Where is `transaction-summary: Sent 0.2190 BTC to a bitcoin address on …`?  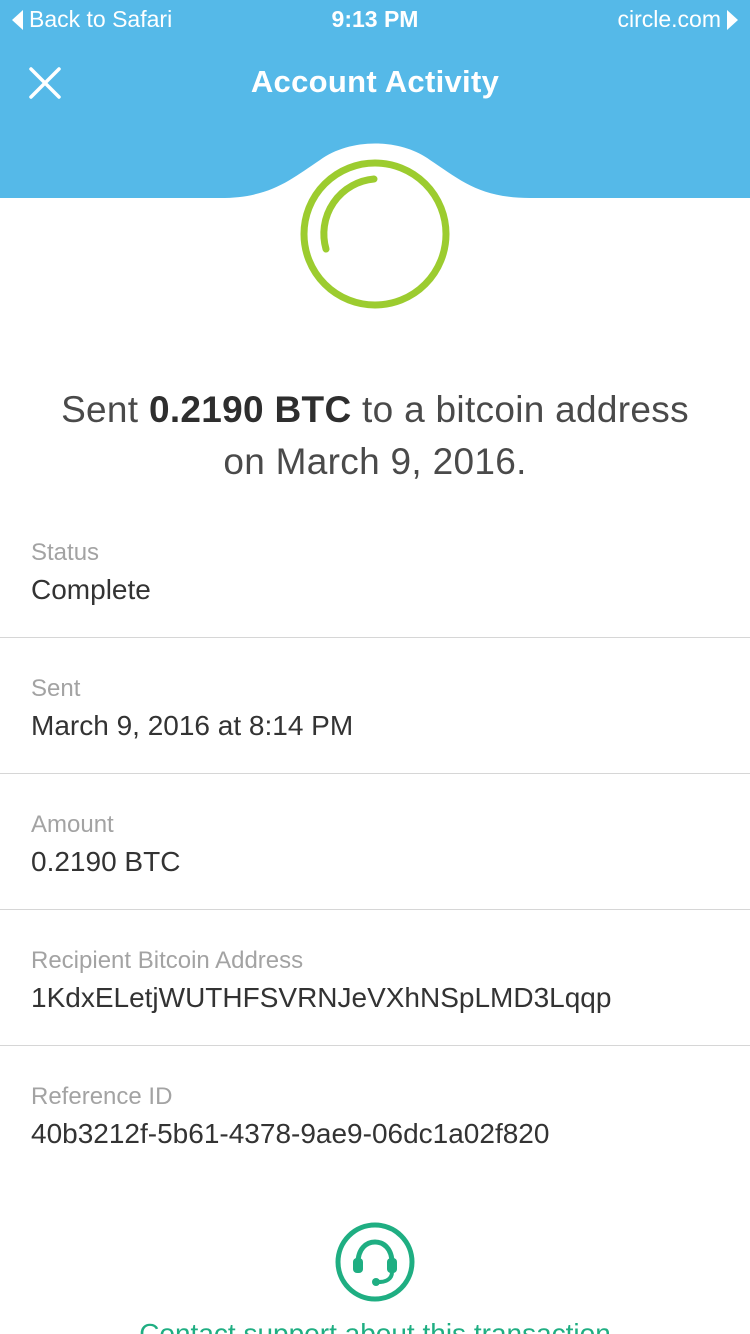 transaction-summary: Sent 0.2190 BTC to a bitcoin address on … is located at coordinates (375, 436).